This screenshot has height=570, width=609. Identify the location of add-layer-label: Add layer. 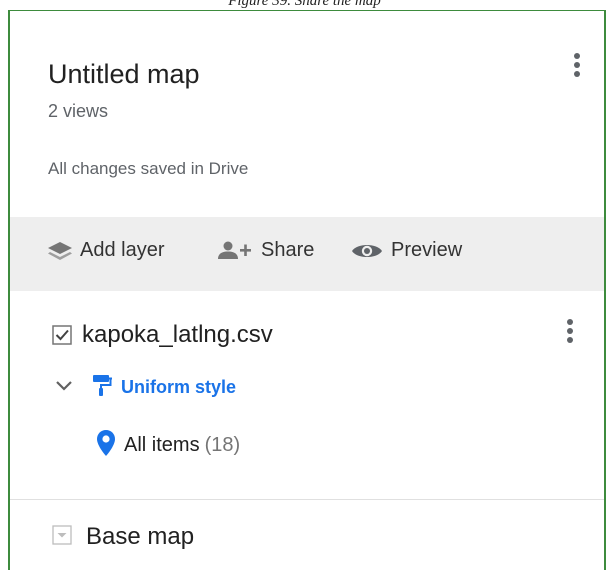
(122, 250).